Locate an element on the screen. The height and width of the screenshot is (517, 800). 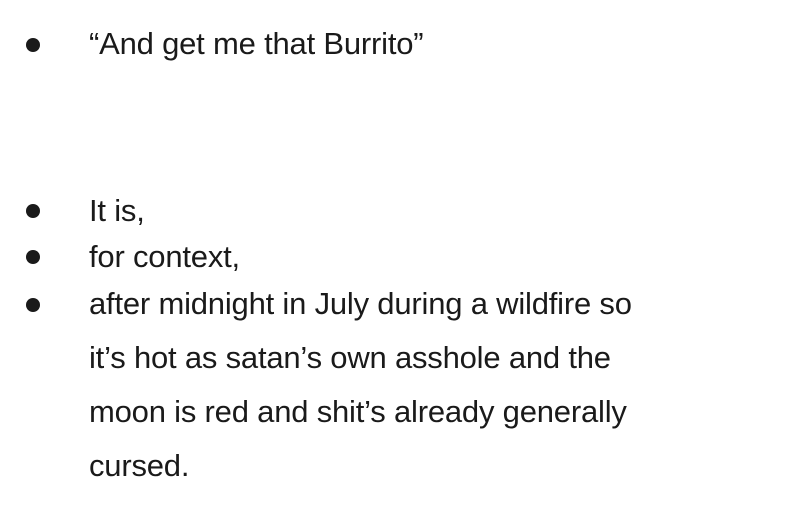
list-item-text: “And get me that Burrito” is located at coordinates (256, 43).